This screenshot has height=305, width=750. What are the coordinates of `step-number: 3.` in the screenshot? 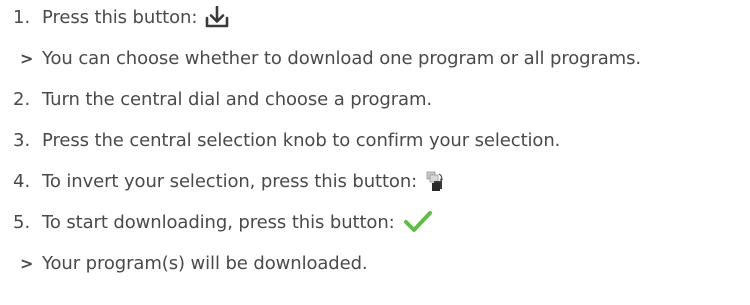 It's located at (22, 140).